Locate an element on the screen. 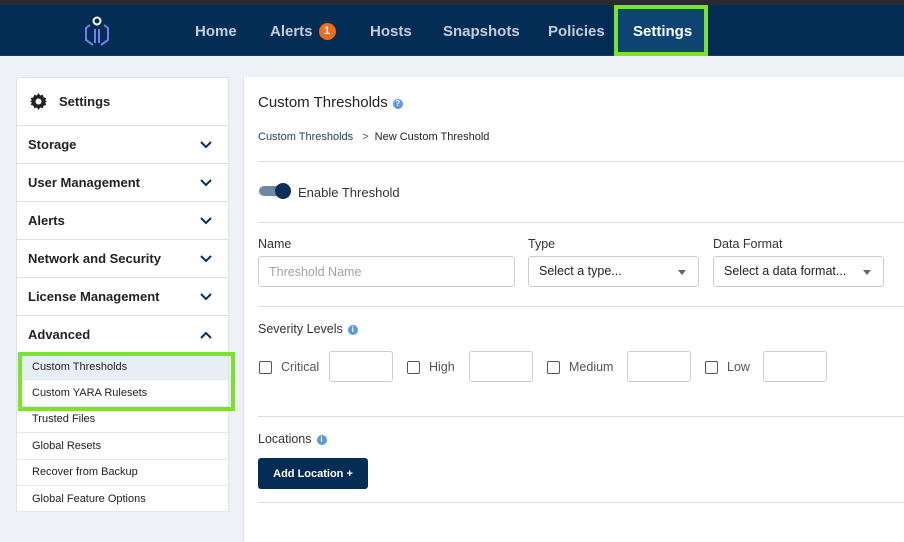  sidebar-section-label: Network and Security is located at coordinates (94, 258).